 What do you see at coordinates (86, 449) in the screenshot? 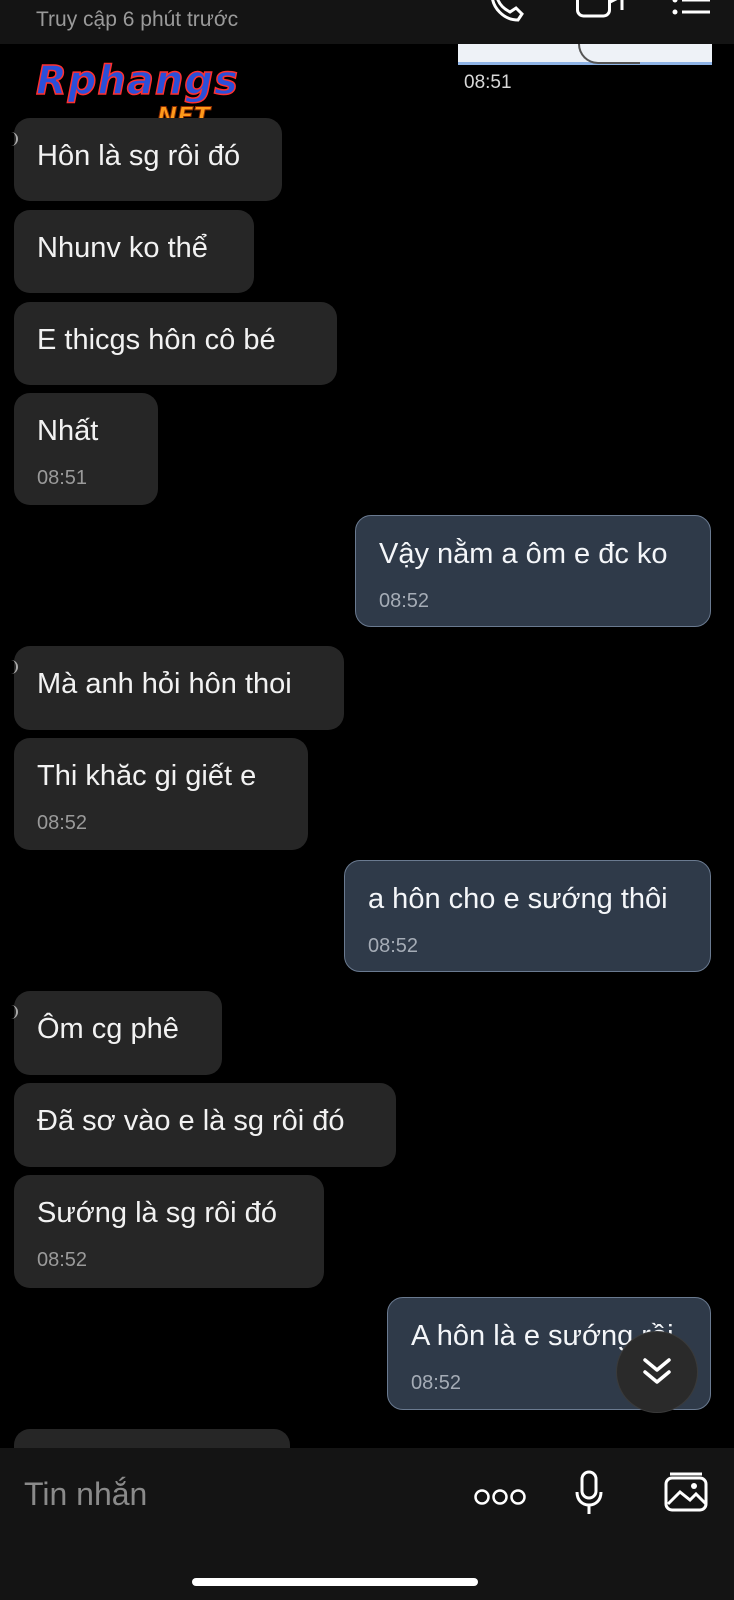
I see `incoming-message: Nhất 08:51` at bounding box center [86, 449].